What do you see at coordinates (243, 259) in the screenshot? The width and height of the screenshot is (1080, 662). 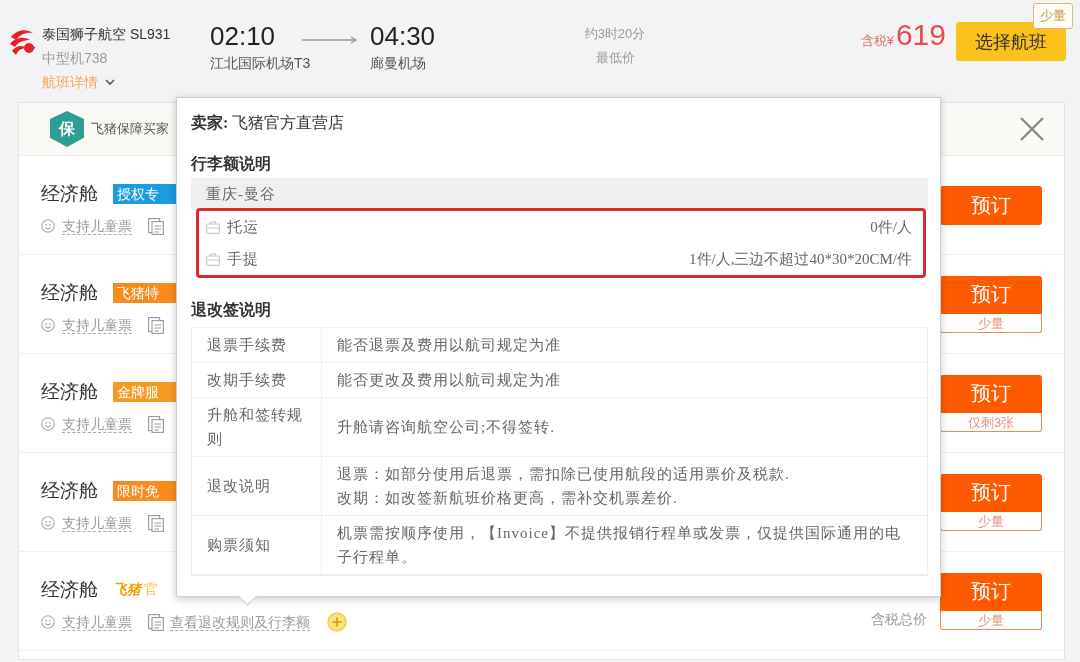 I see `baggage-type: 手提` at bounding box center [243, 259].